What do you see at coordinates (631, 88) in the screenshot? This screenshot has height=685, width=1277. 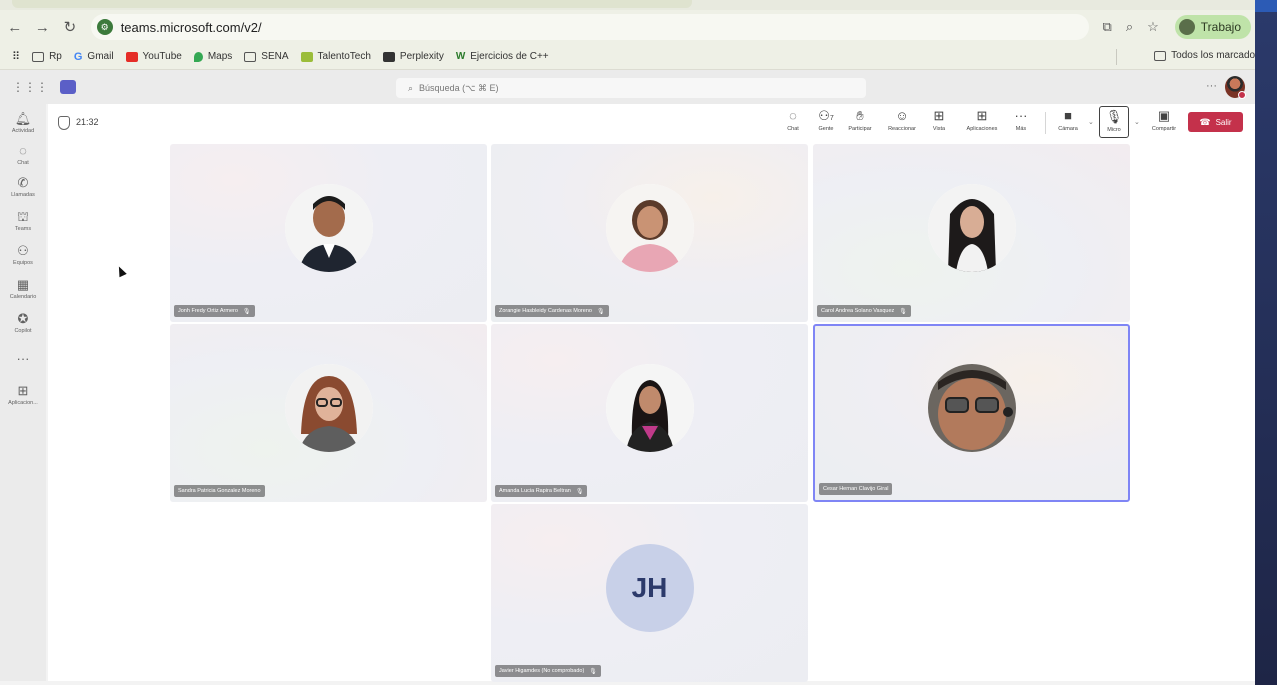 I see `search-input: ⌕ Búsqueda (⌥ ⌘ E)` at bounding box center [631, 88].